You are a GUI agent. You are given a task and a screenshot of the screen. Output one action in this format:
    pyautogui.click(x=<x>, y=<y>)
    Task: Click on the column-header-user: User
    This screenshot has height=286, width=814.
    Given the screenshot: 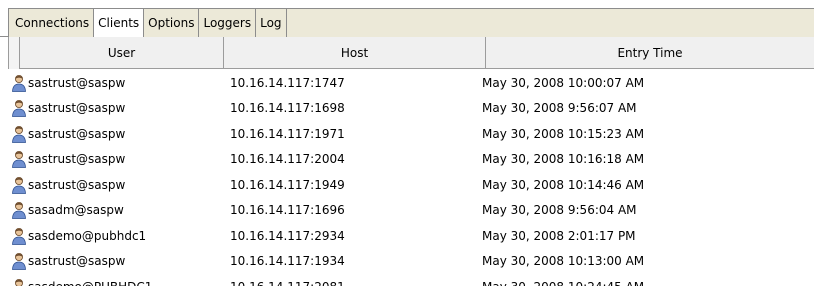 What is the action you would take?
    pyautogui.click(x=122, y=53)
    